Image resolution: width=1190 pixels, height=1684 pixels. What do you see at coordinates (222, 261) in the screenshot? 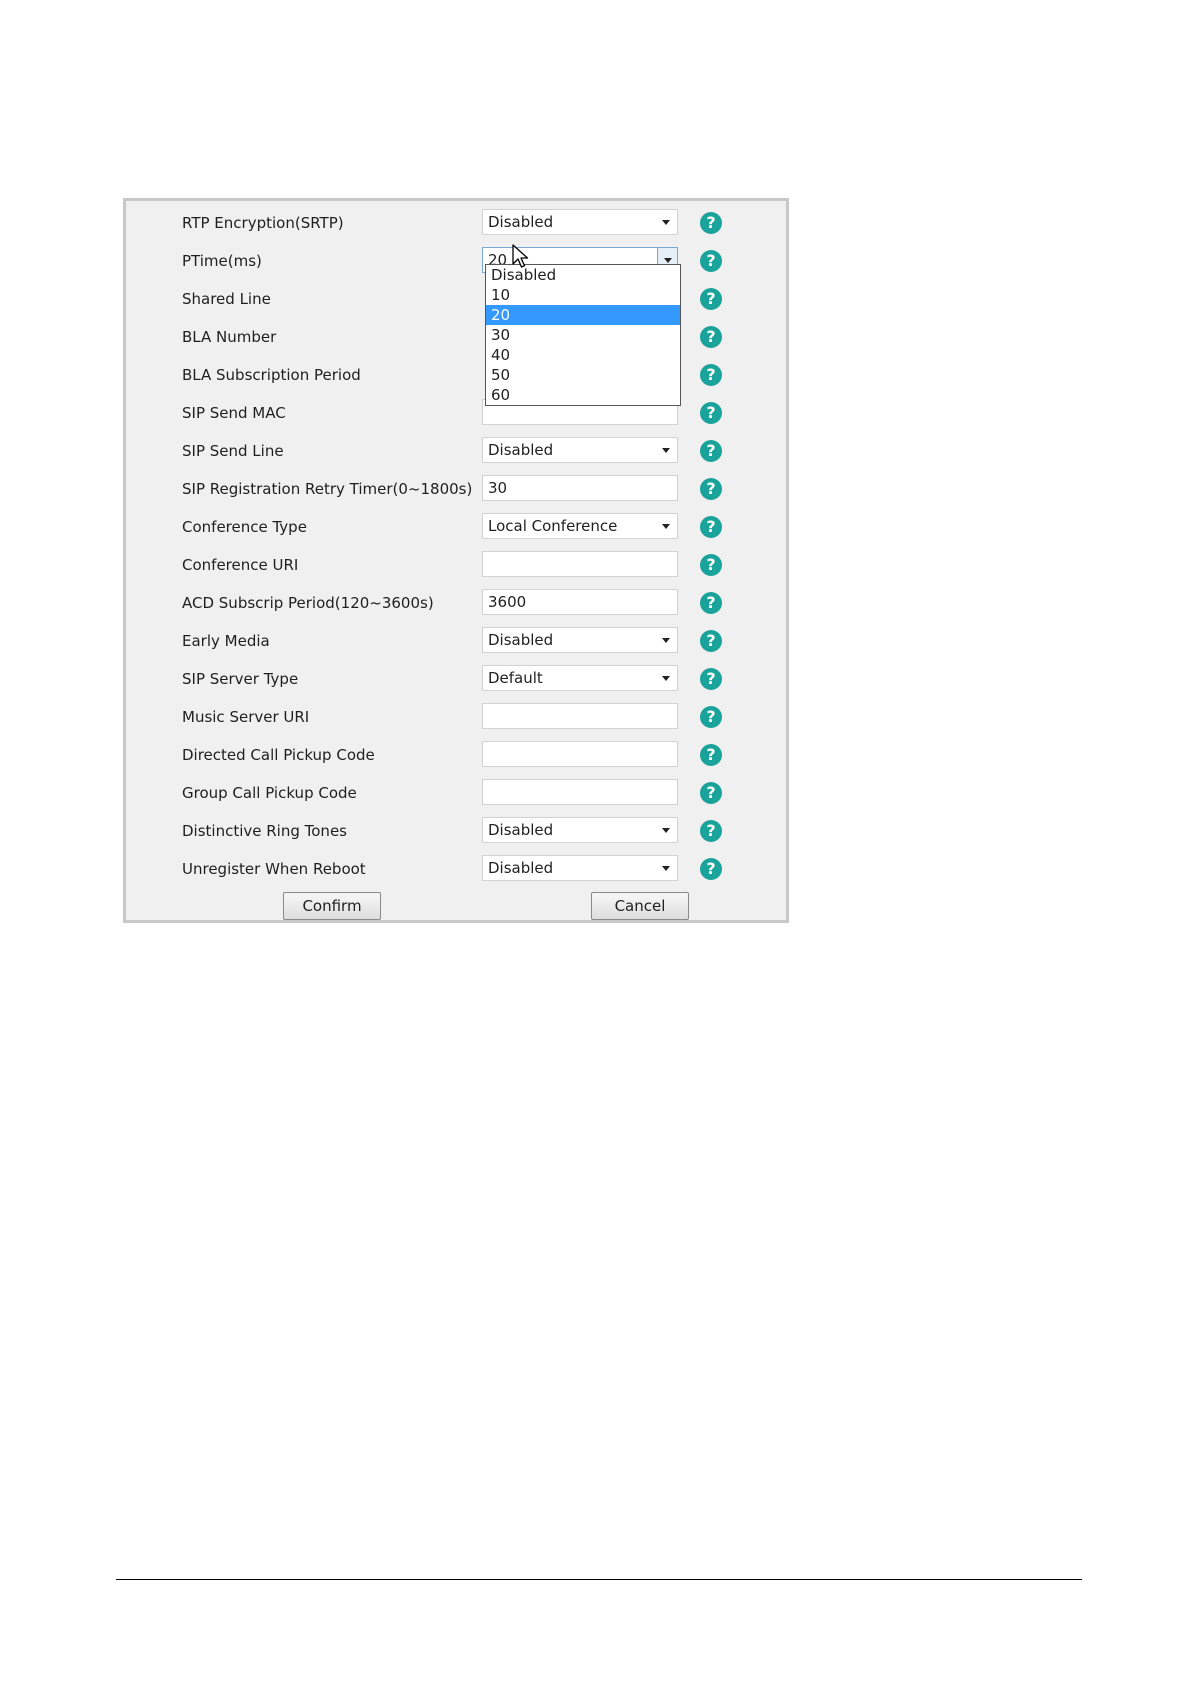
I see `ptime-label: PTime(ms)` at bounding box center [222, 261].